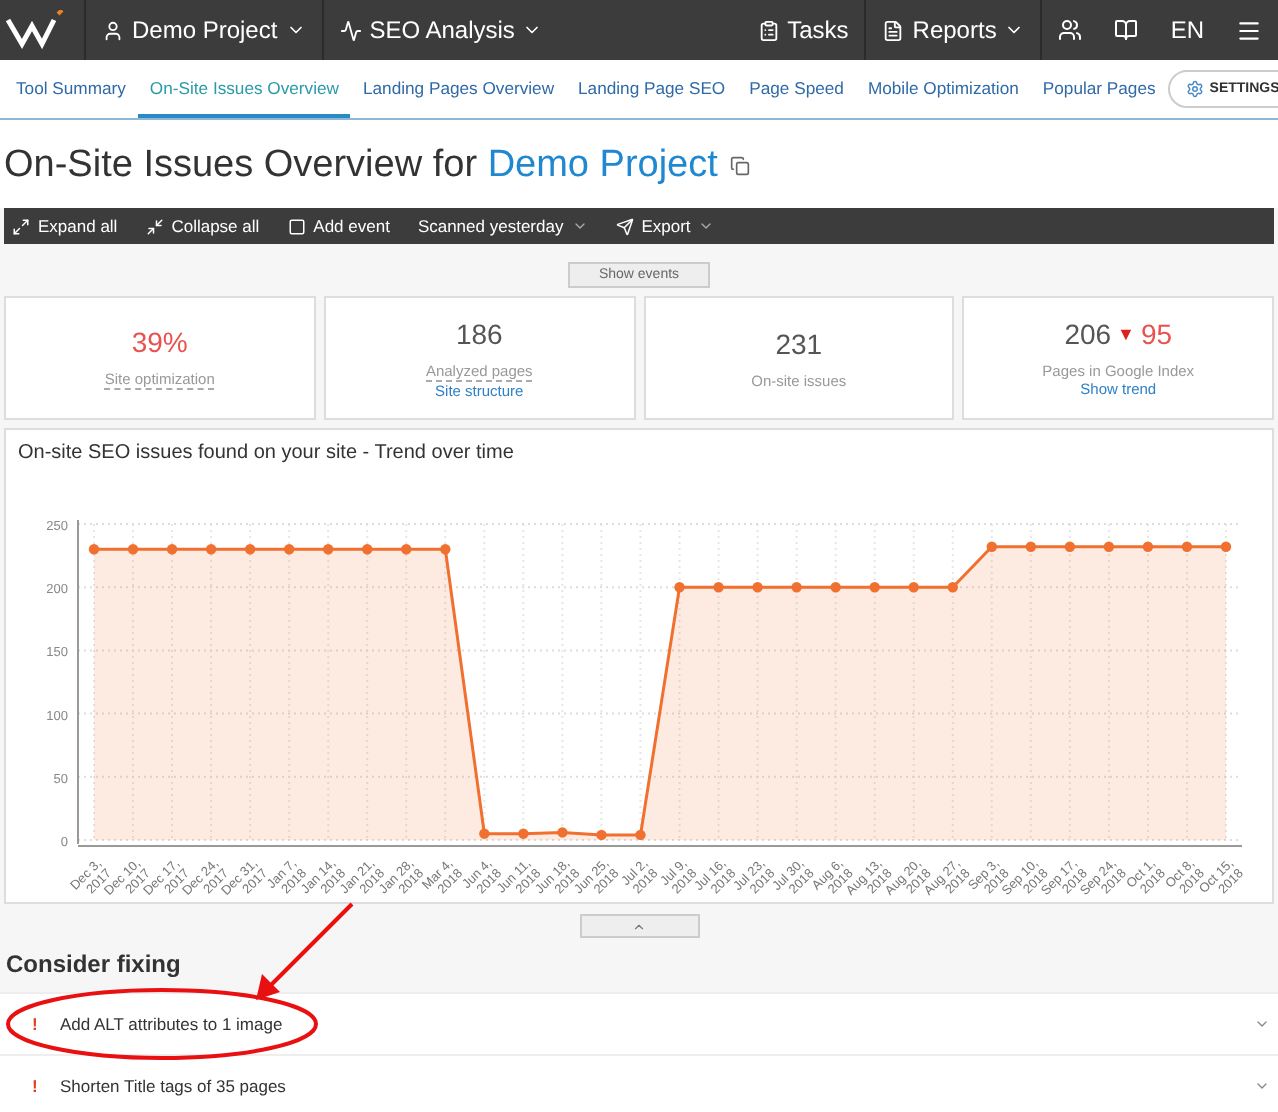 This screenshot has width=1278, height=1112. Describe the element at coordinates (36, 30) in the screenshot. I see `logo-icon` at that location.